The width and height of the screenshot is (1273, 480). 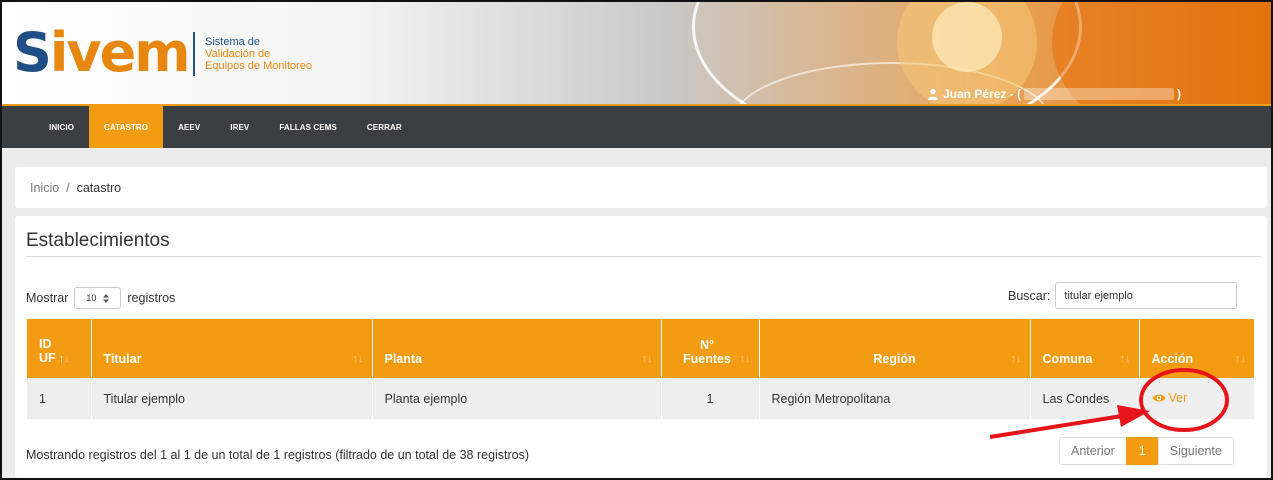 What do you see at coordinates (232, 398) in the screenshot?
I see `cell-titular: Titular ejemplo` at bounding box center [232, 398].